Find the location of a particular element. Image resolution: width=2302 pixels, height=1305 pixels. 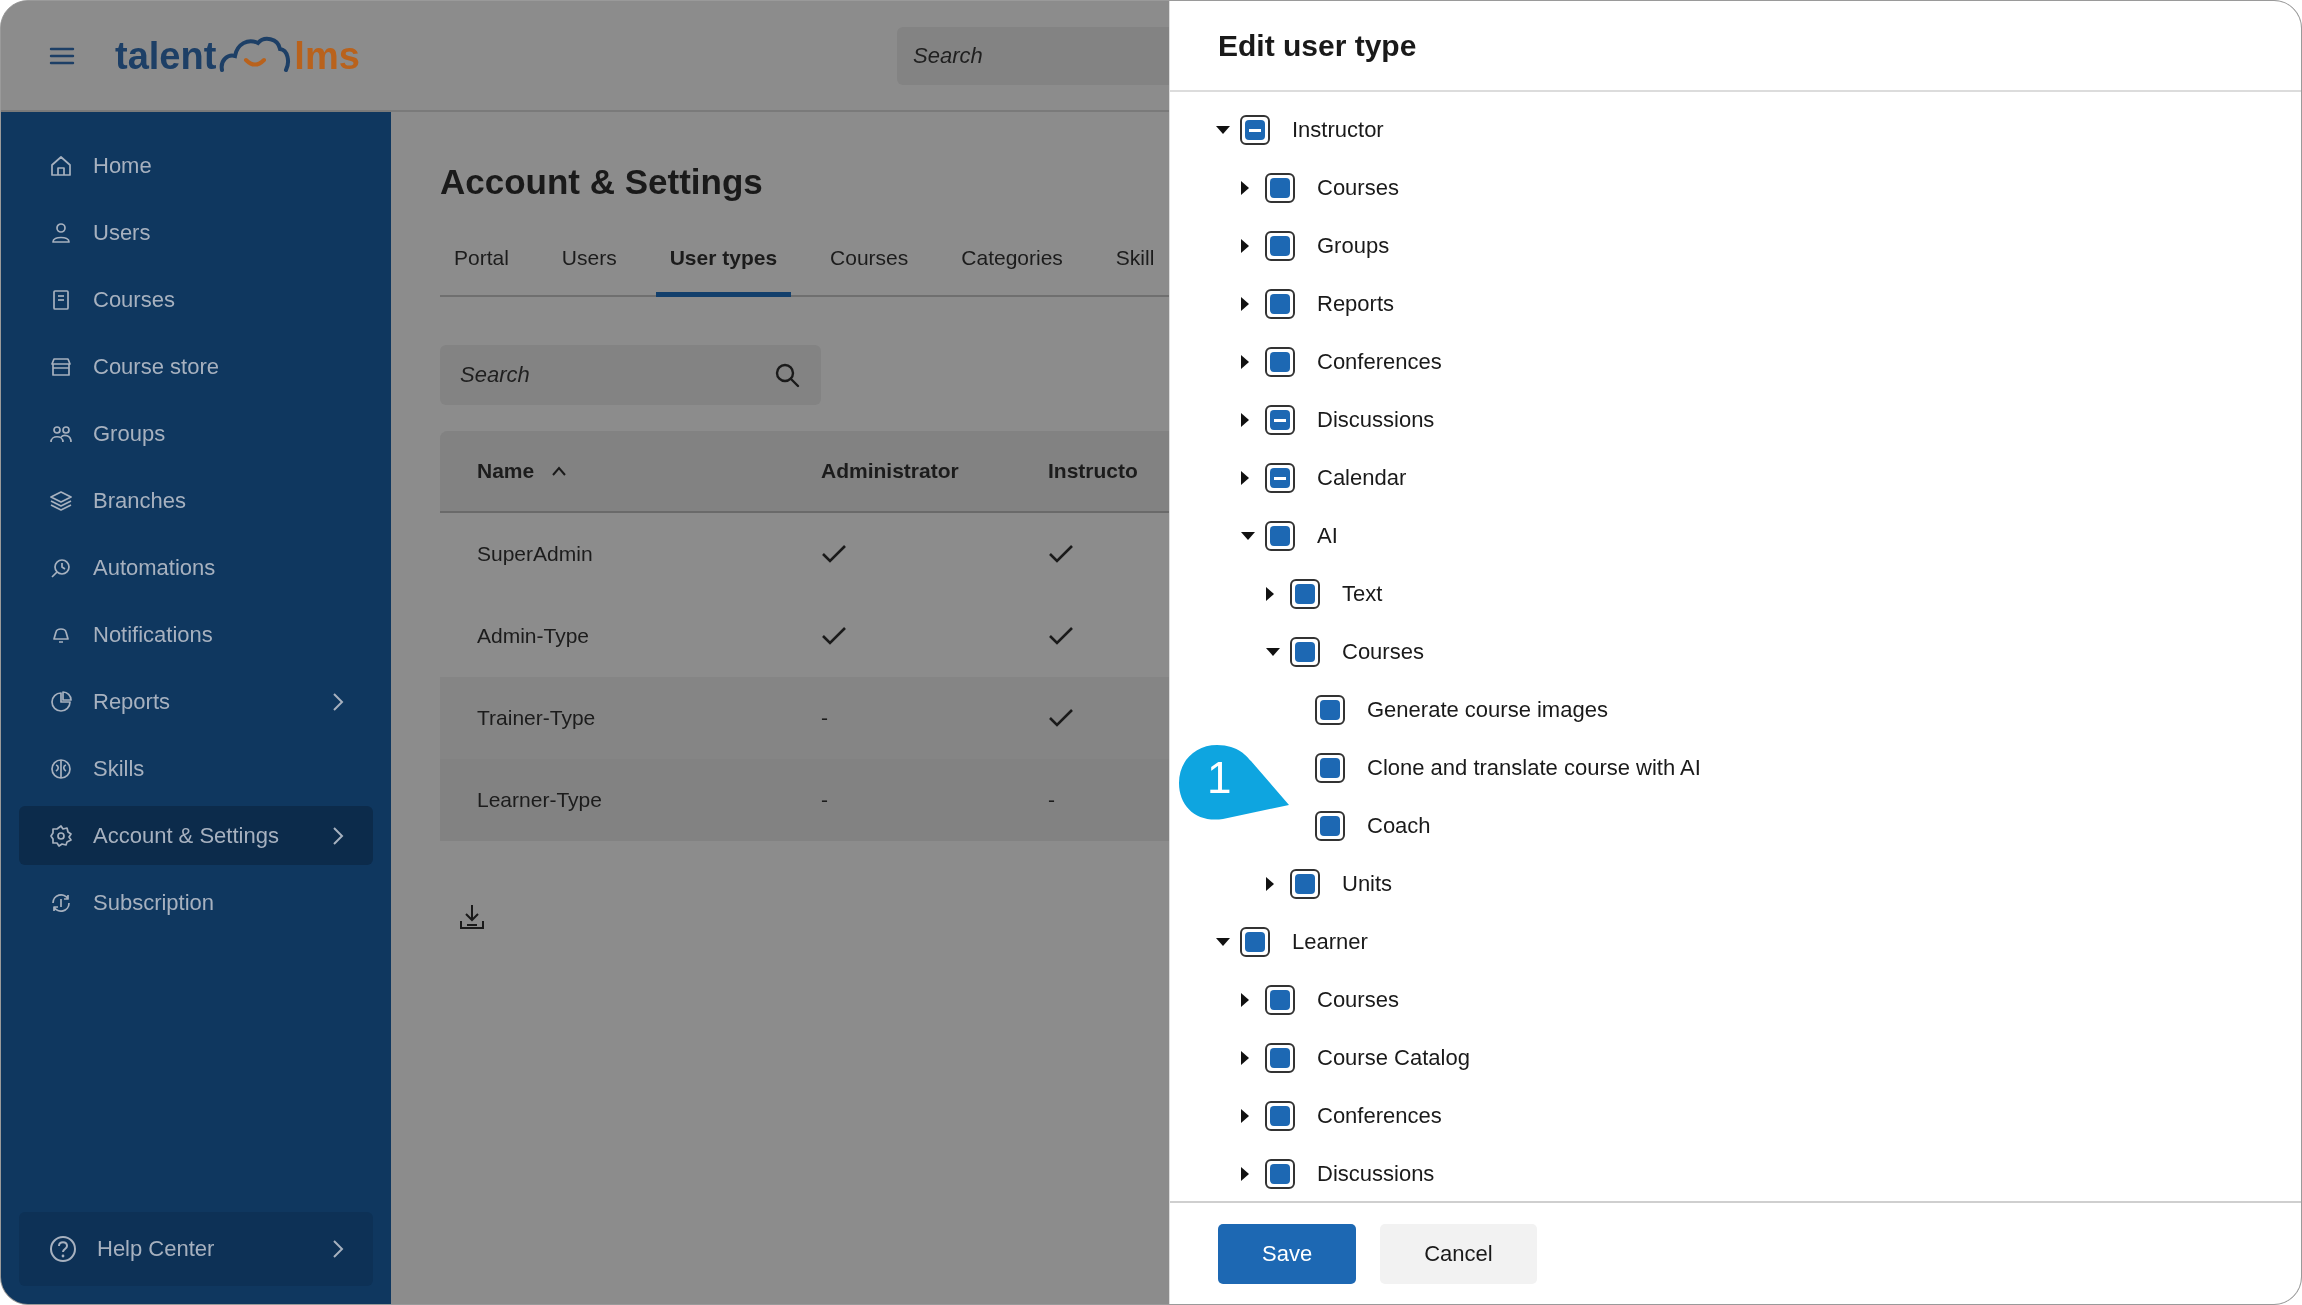

tree-item-label: Calendar is located at coordinates (1362, 478).